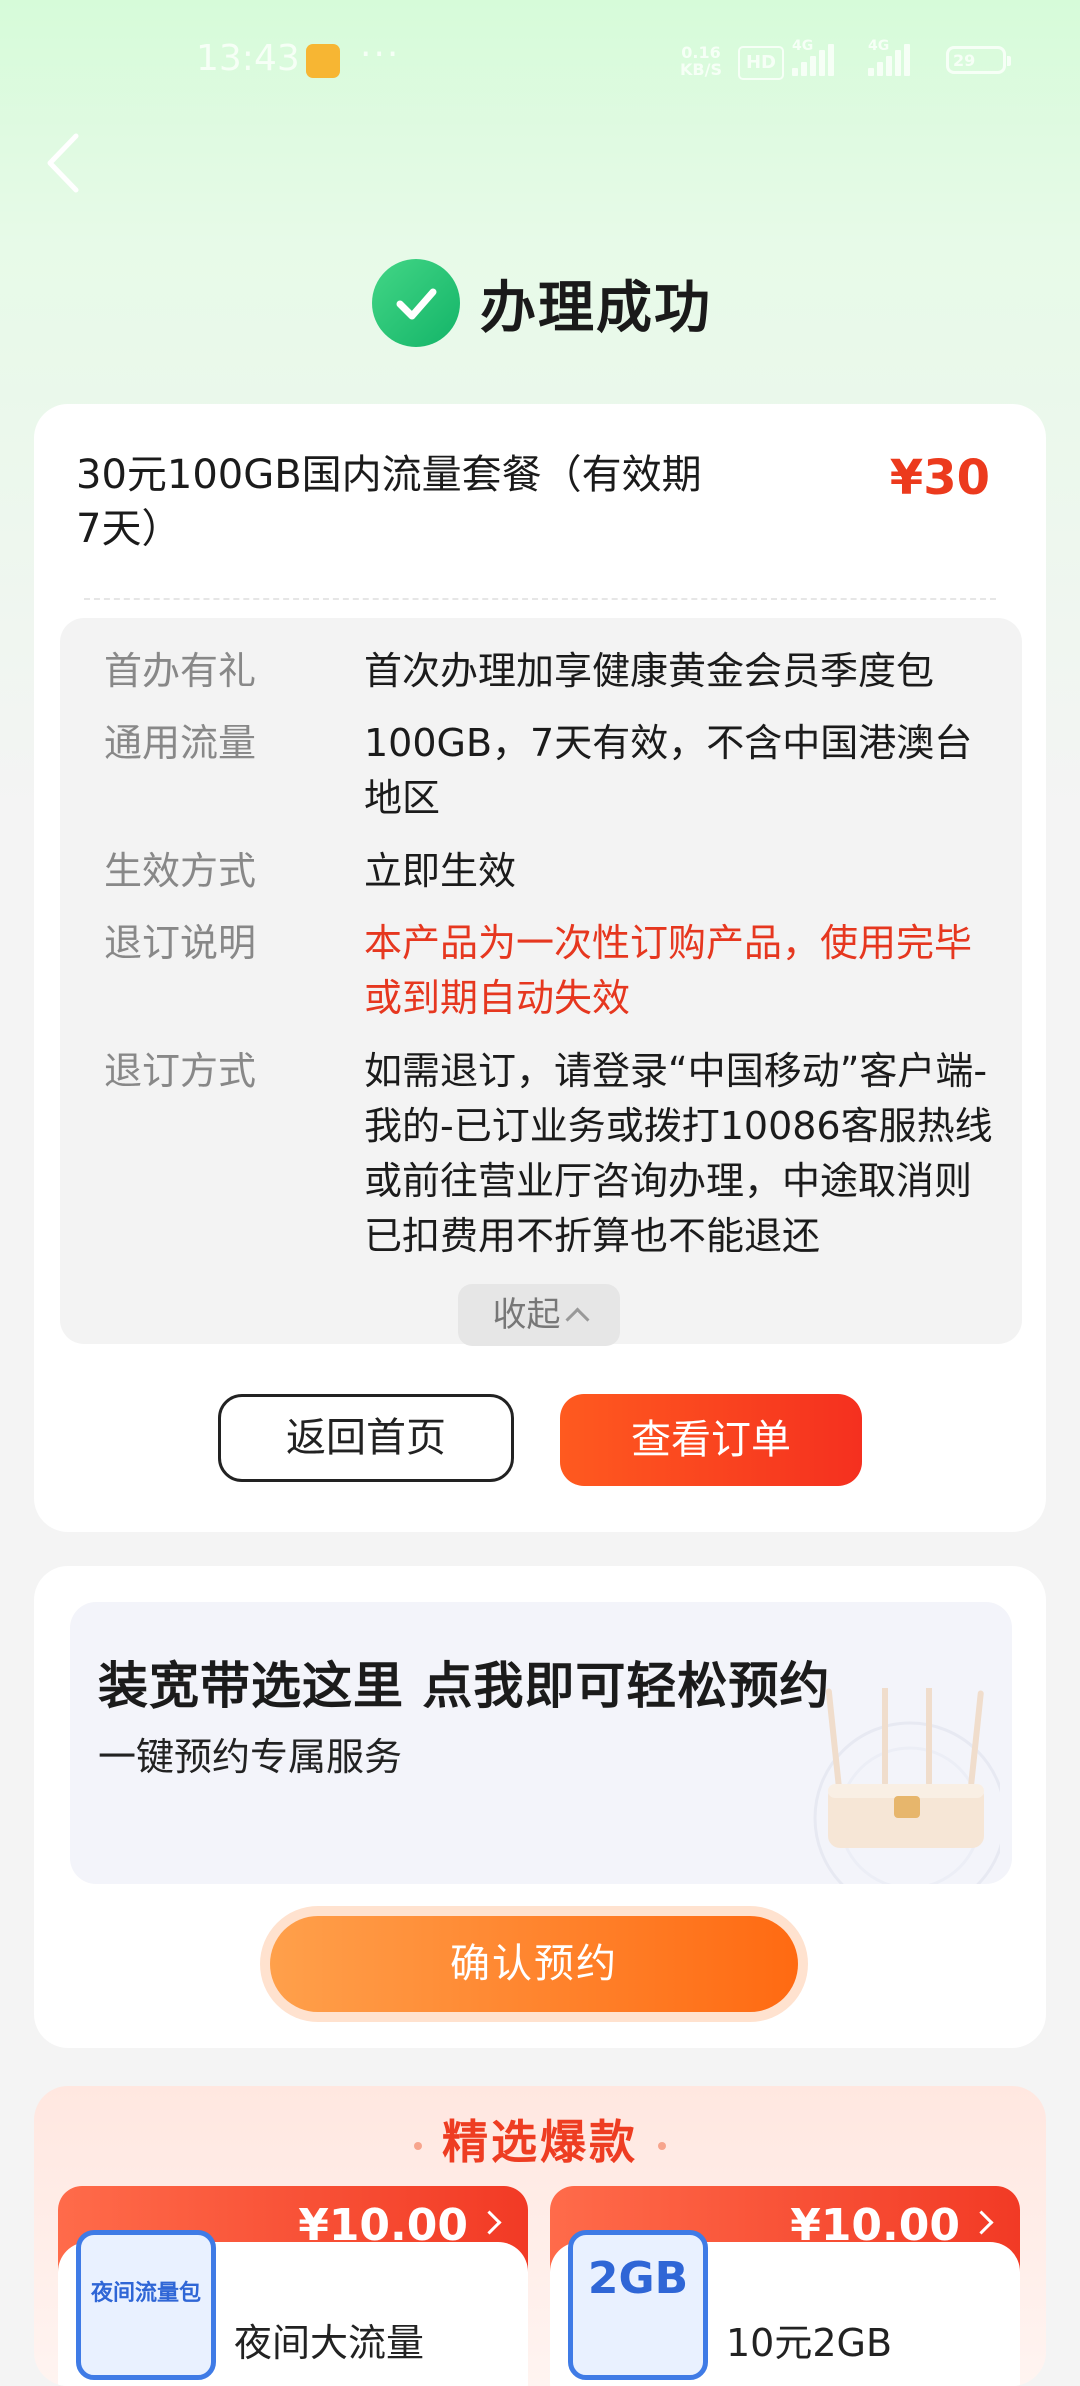 This screenshot has height=2386, width=1080. What do you see at coordinates (889, 57) in the screenshot?
I see `signal-icon-sim2: 4G` at bounding box center [889, 57].